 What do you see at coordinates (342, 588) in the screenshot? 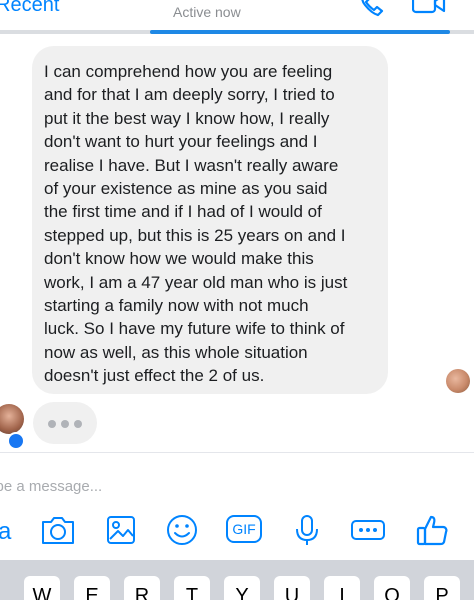
I see `key-i: I` at bounding box center [342, 588].